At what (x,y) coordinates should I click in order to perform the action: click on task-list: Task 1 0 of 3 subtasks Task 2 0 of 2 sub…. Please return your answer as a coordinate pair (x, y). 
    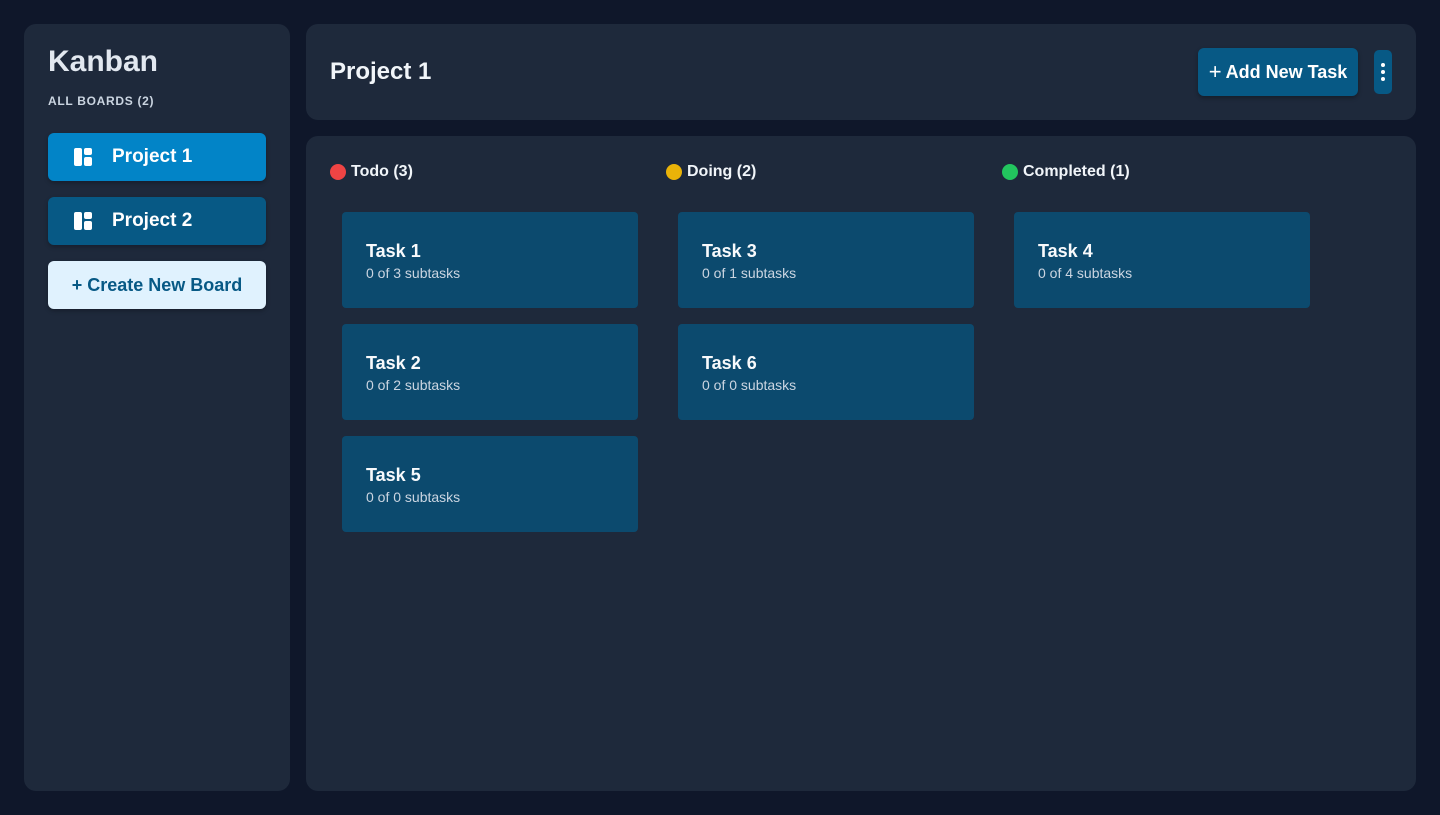
    Looking at the image, I should click on (484, 372).